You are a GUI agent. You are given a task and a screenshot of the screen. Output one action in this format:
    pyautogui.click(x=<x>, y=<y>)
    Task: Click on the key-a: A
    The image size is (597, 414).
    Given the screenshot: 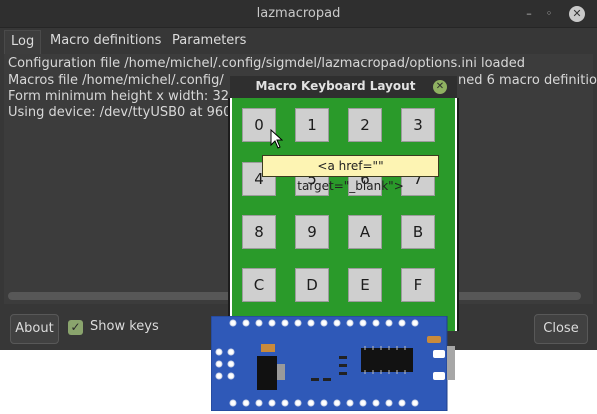 What is the action you would take?
    pyautogui.click(x=365, y=232)
    